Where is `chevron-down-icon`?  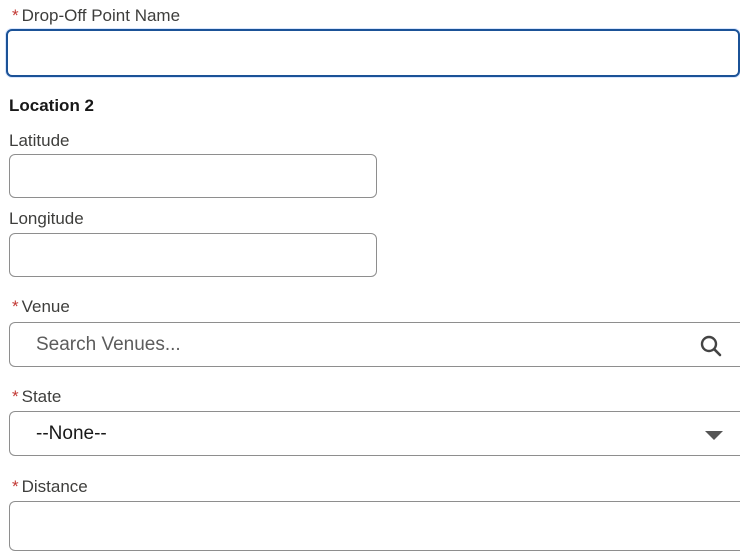
chevron-down-icon is located at coordinates (714, 434).